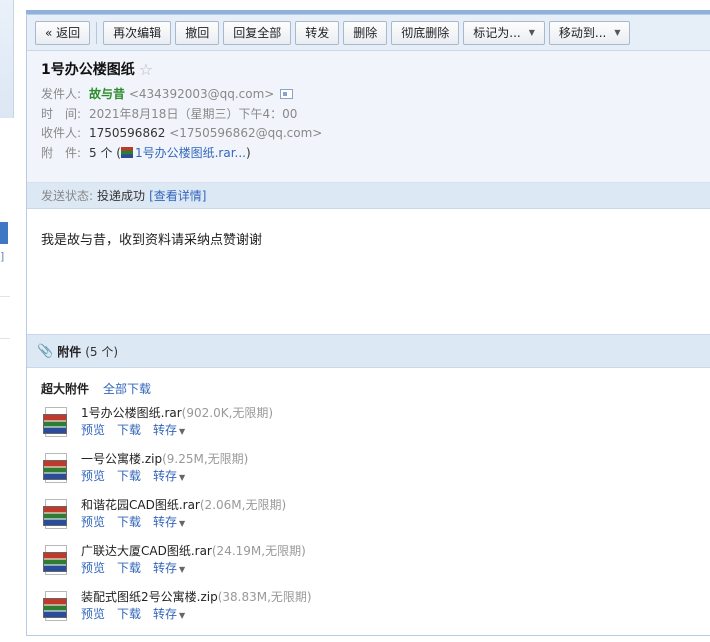 The image size is (710, 642). What do you see at coordinates (121, 196) in the screenshot?
I see `status-value: 投递成功` at bounding box center [121, 196].